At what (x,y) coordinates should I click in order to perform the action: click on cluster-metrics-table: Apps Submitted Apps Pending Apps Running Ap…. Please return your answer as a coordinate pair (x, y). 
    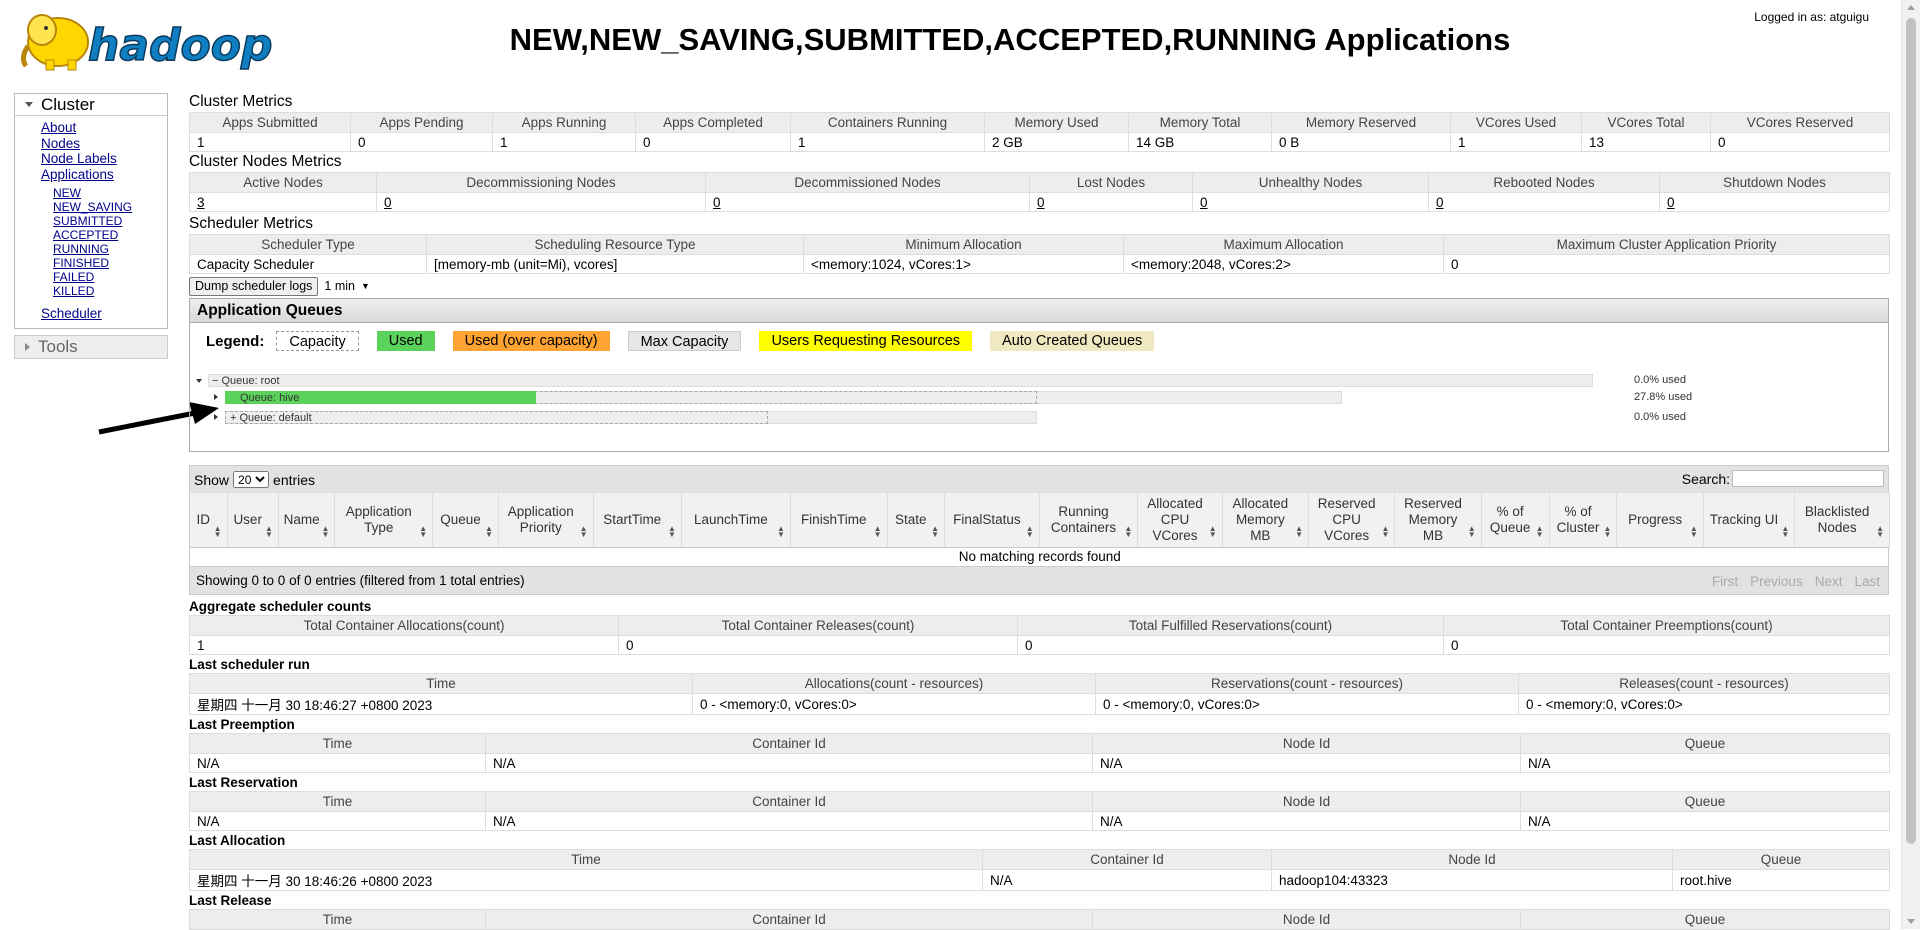
    Looking at the image, I should click on (1039, 132).